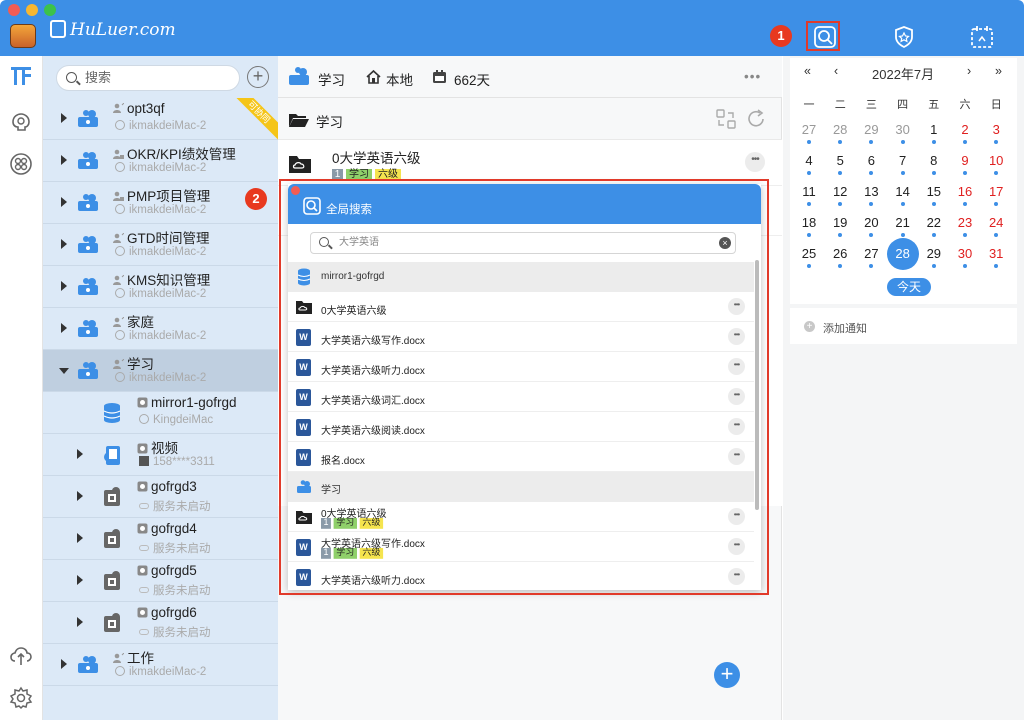  Describe the element at coordinates (21, 164) in the screenshot. I see `apps-icon` at that location.